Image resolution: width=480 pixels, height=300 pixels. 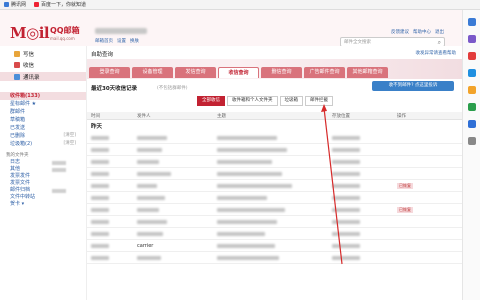 What do you see at coordinates (134, 41) in the screenshot?
I see `link-skin: 换肤` at bounding box center [134, 41].